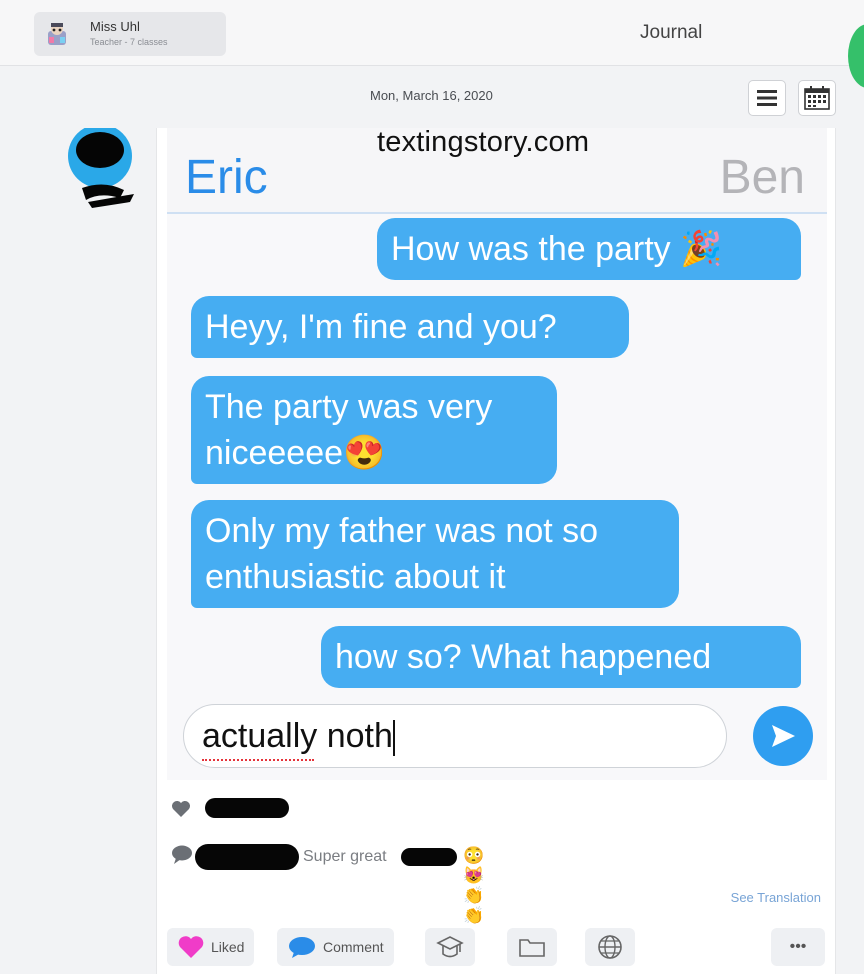 This screenshot has width=864, height=974. I want to click on like-button: Liked, so click(211, 947).